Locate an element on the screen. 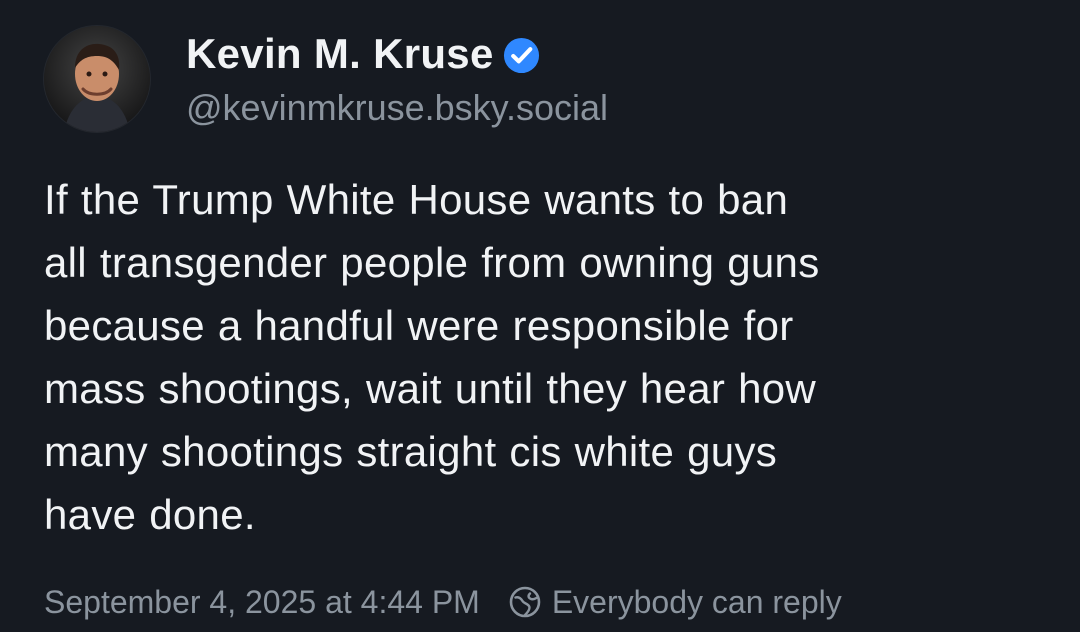 This screenshot has height=632, width=1080. post-text-line-3: because a handful were responsible for is located at coordinates (419, 325).